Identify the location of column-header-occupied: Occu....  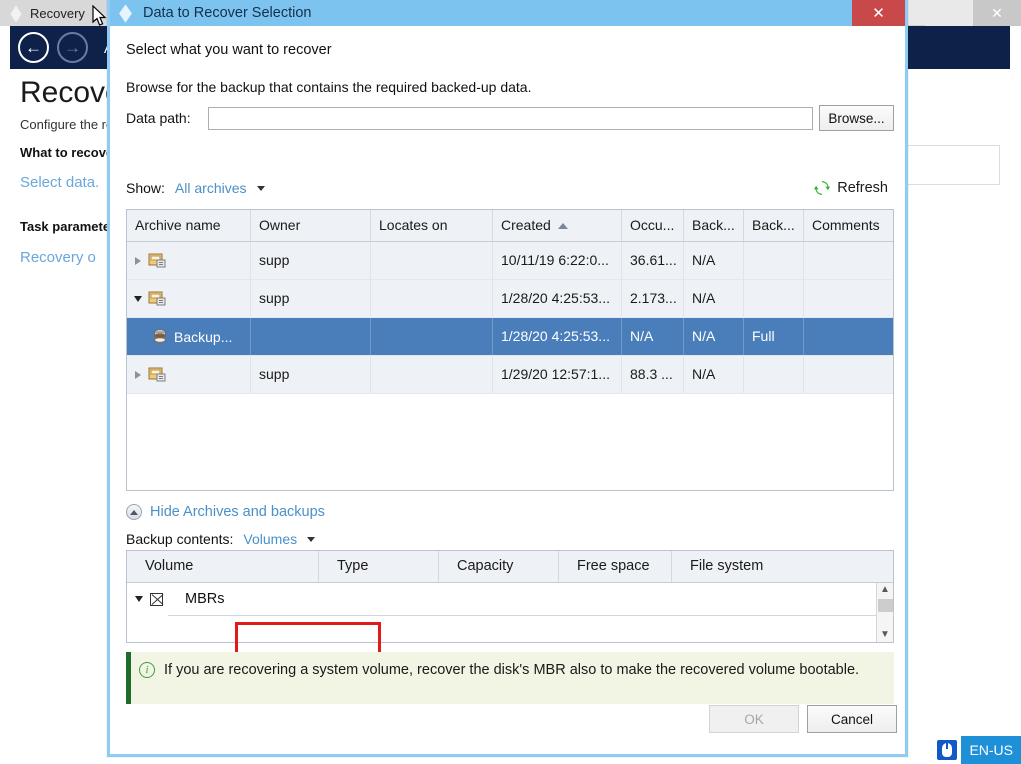
(653, 225).